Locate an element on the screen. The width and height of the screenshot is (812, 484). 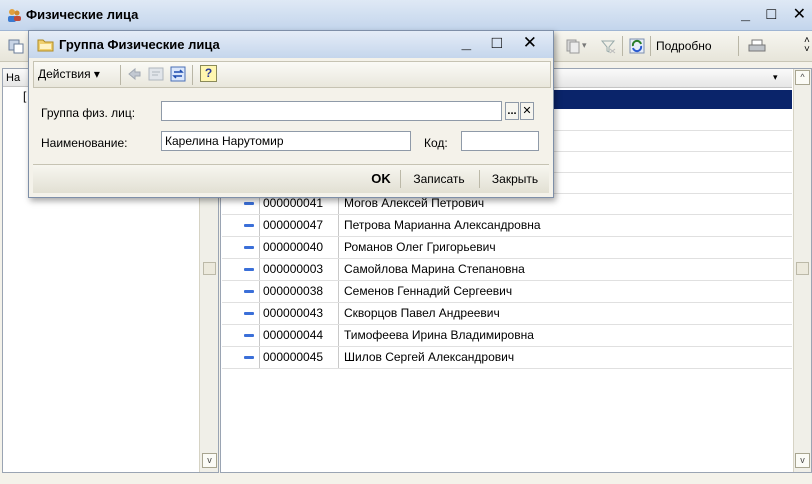
details-button: Подробно is located at coordinates (684, 46).